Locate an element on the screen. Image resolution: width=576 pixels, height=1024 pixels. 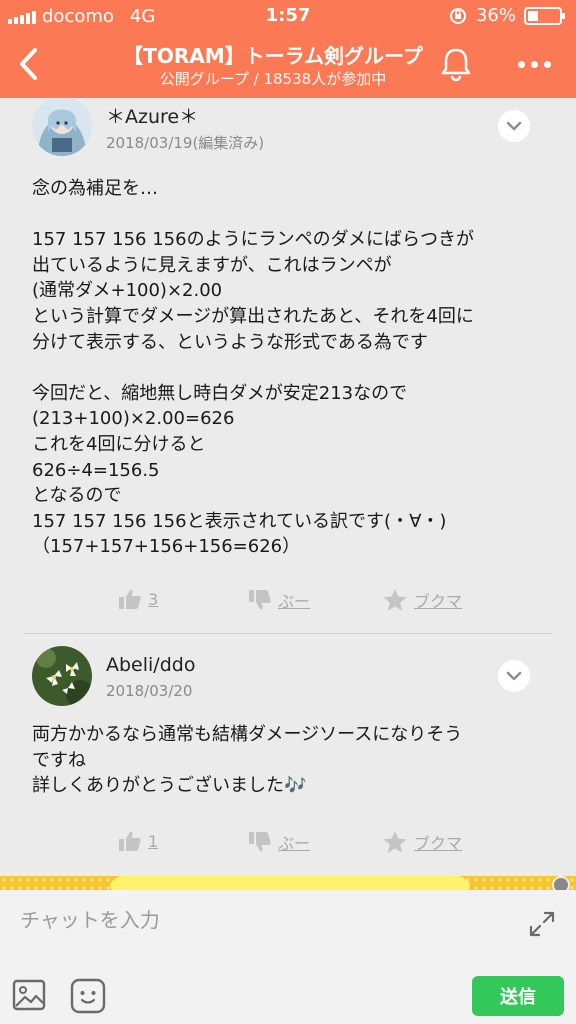
send-button: 送信 is located at coordinates (518, 996).